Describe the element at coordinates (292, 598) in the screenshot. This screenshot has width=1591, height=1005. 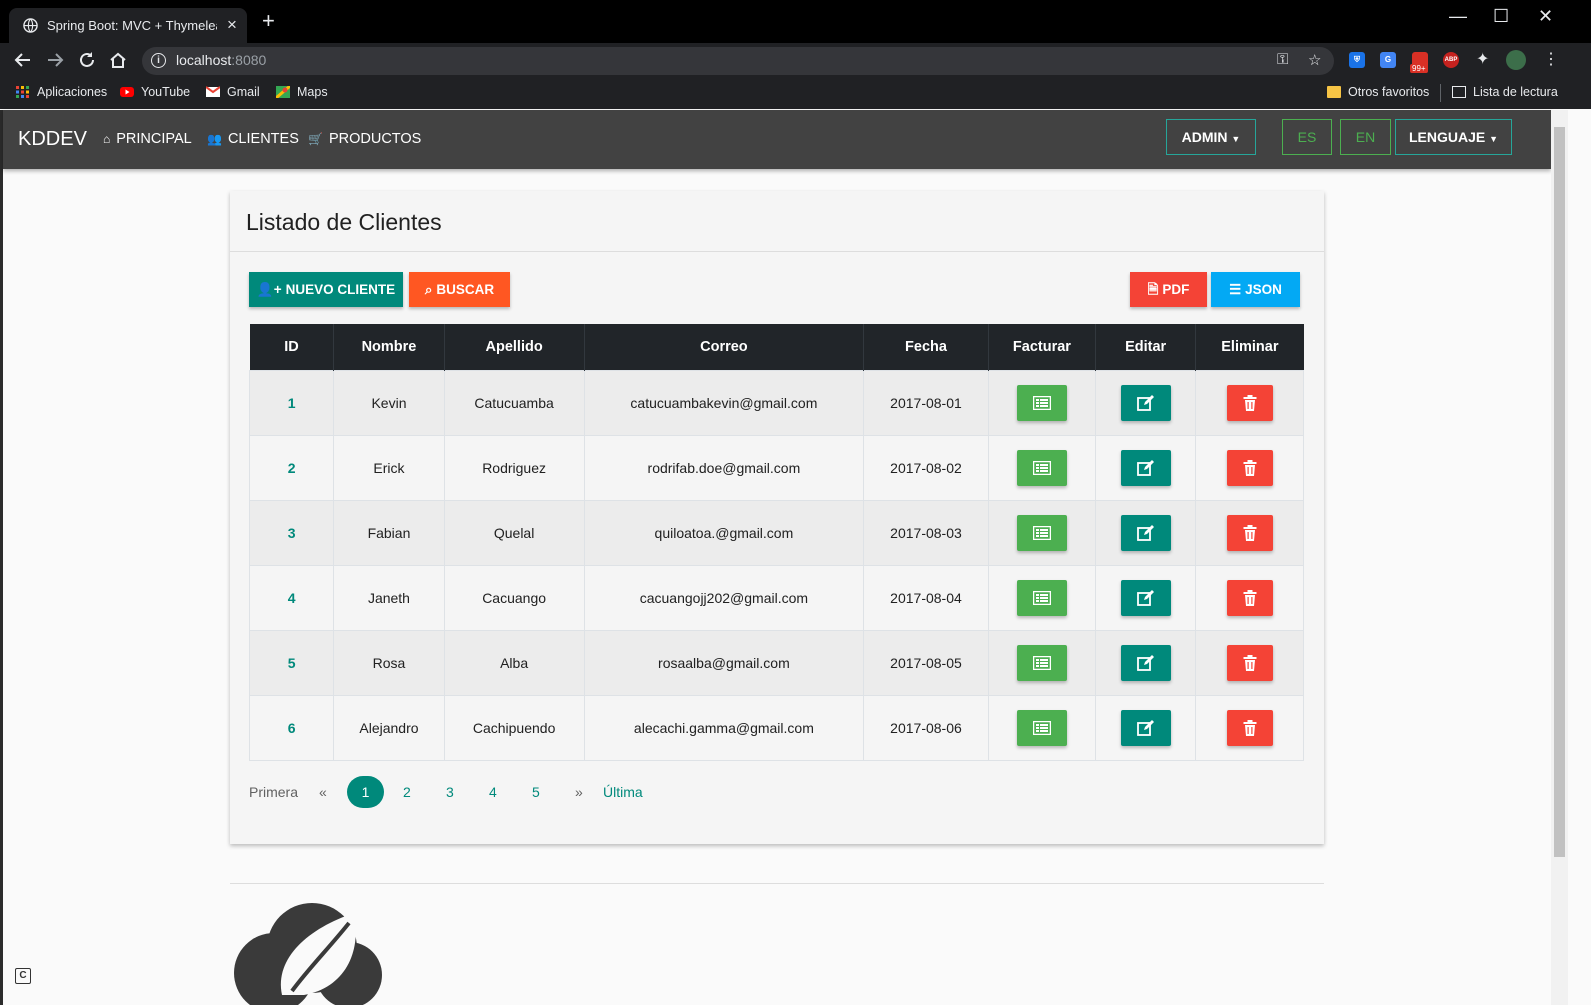
I see `client-id-link: 4` at that location.